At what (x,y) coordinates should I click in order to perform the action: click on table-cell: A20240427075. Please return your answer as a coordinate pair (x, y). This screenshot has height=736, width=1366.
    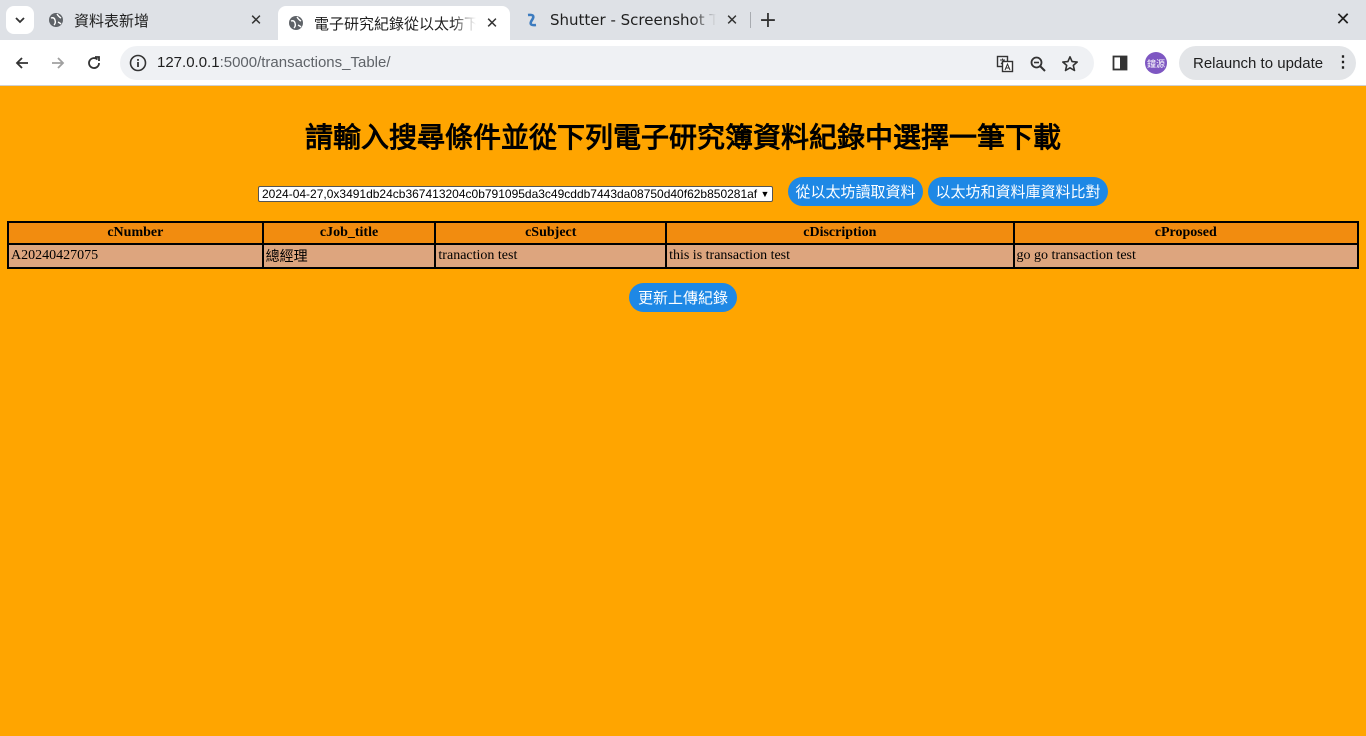
    Looking at the image, I should click on (135, 256).